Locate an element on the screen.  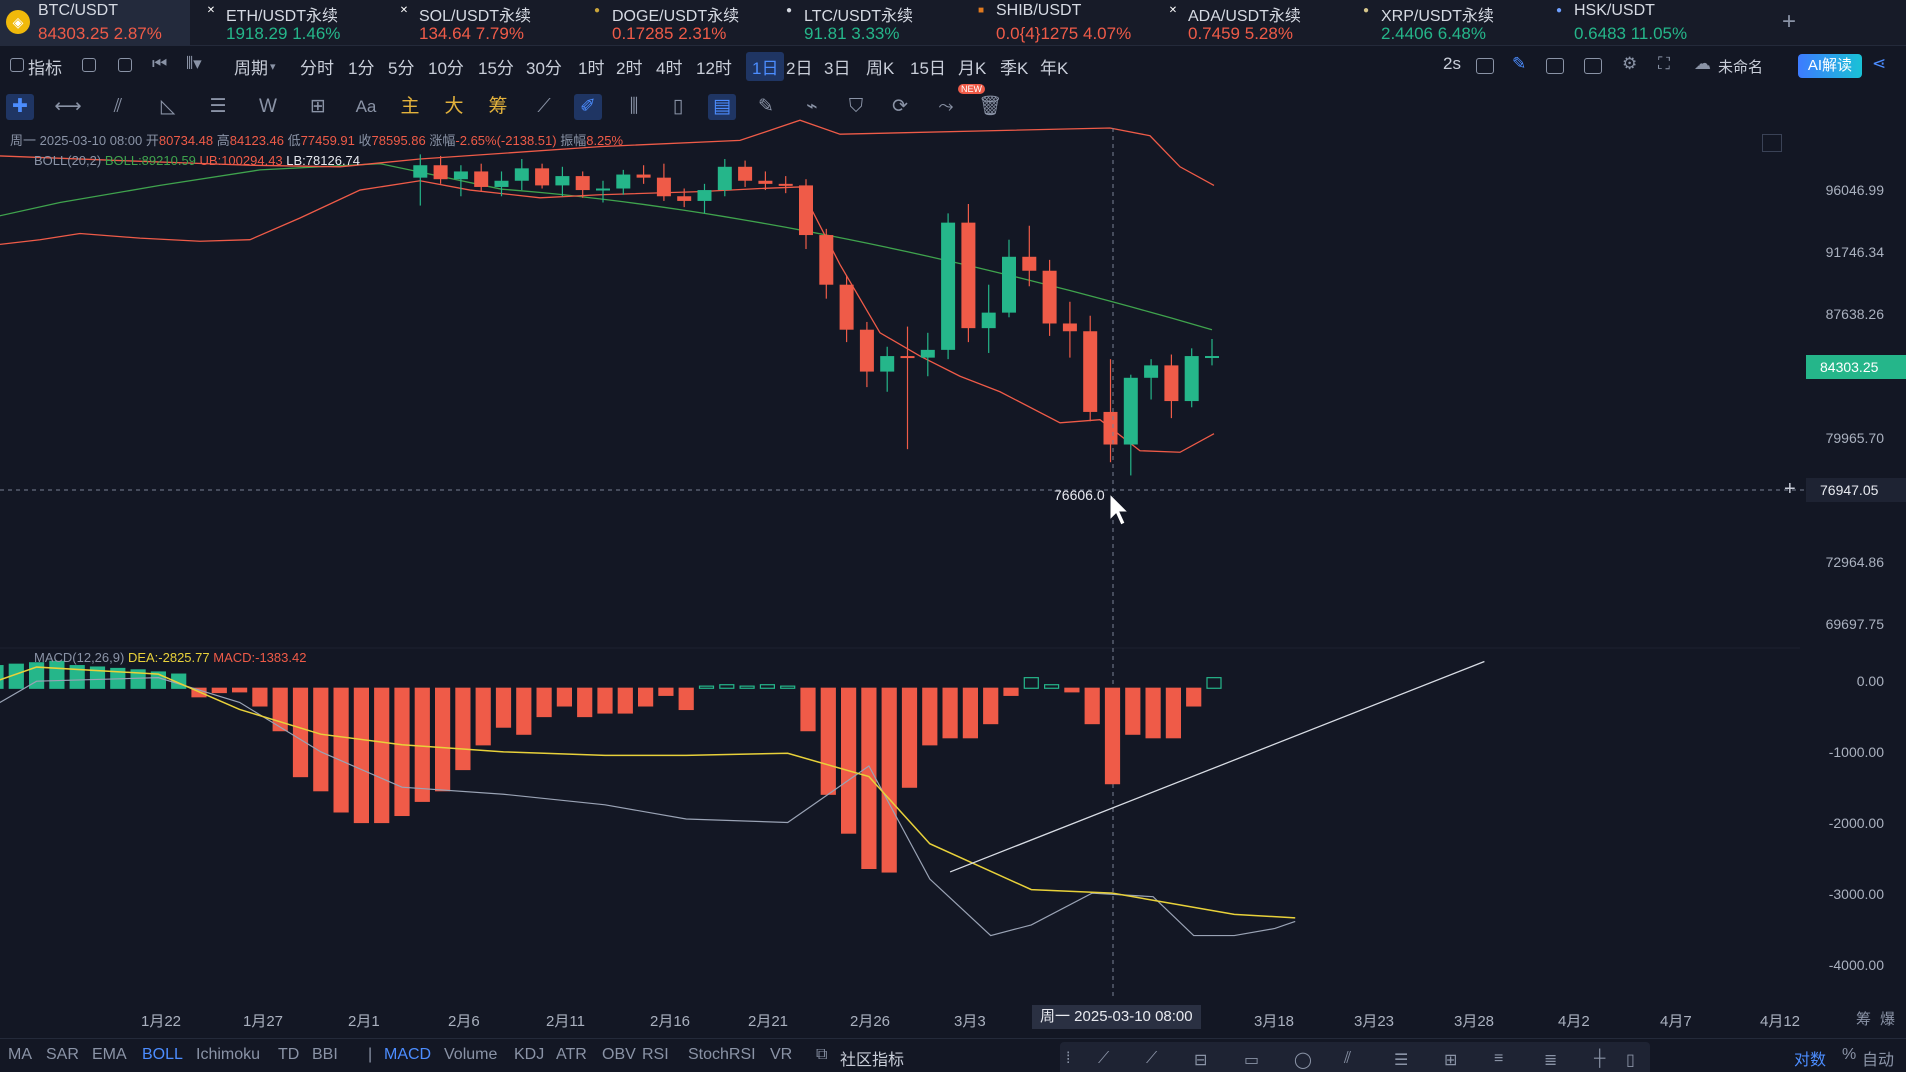
dea-value: DEA:-2825.77 is located at coordinates (168, 657).